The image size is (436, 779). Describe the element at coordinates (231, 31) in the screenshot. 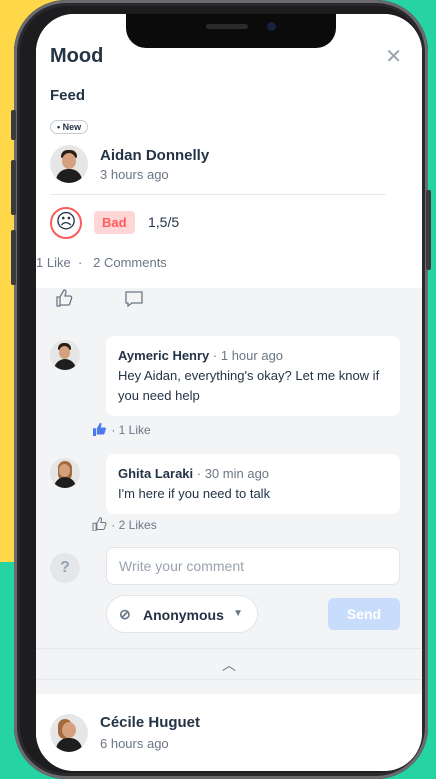

I see `phone-notch` at that location.